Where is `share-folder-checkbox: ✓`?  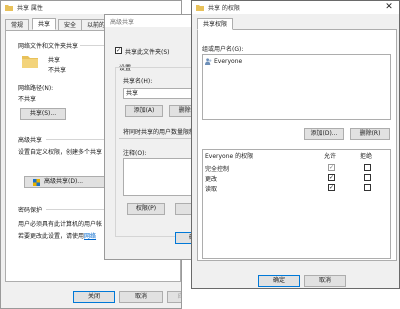
share-folder-checkbox: ✓ is located at coordinates (118, 50).